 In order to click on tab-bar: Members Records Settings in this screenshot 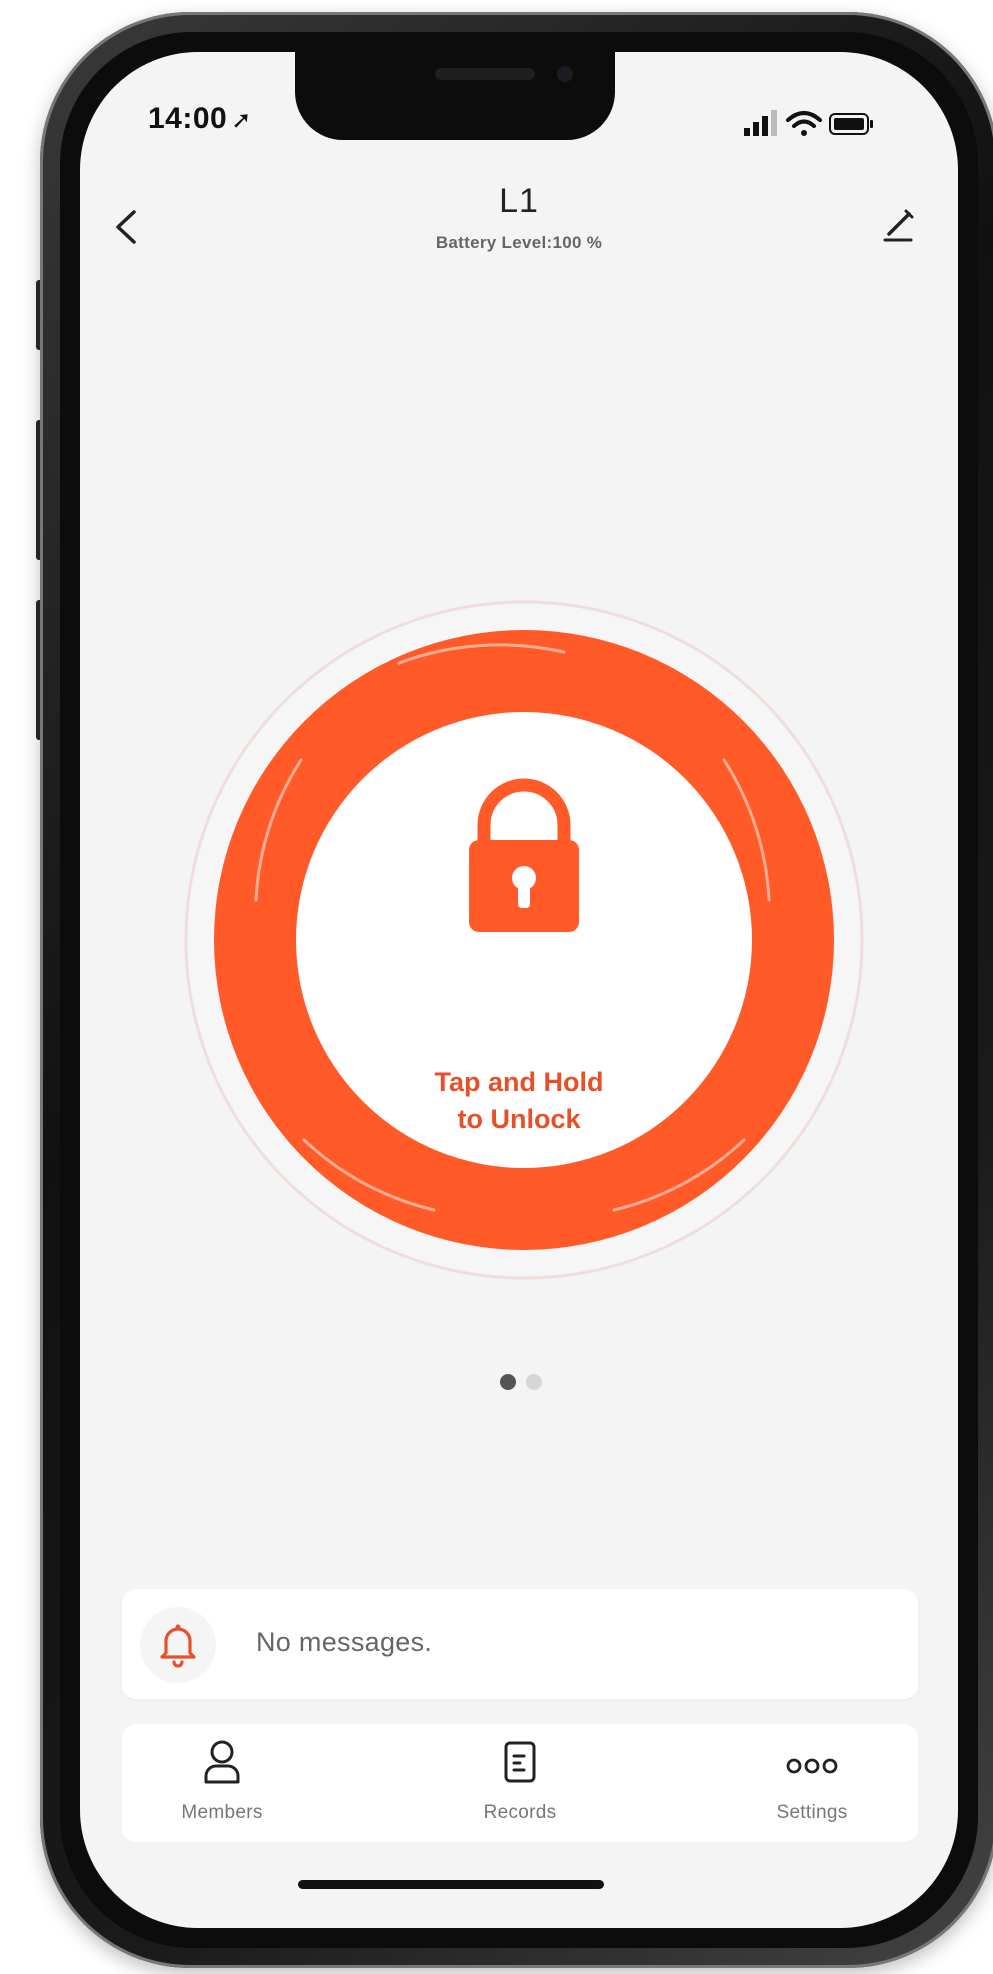, I will do `click(520, 1783)`.